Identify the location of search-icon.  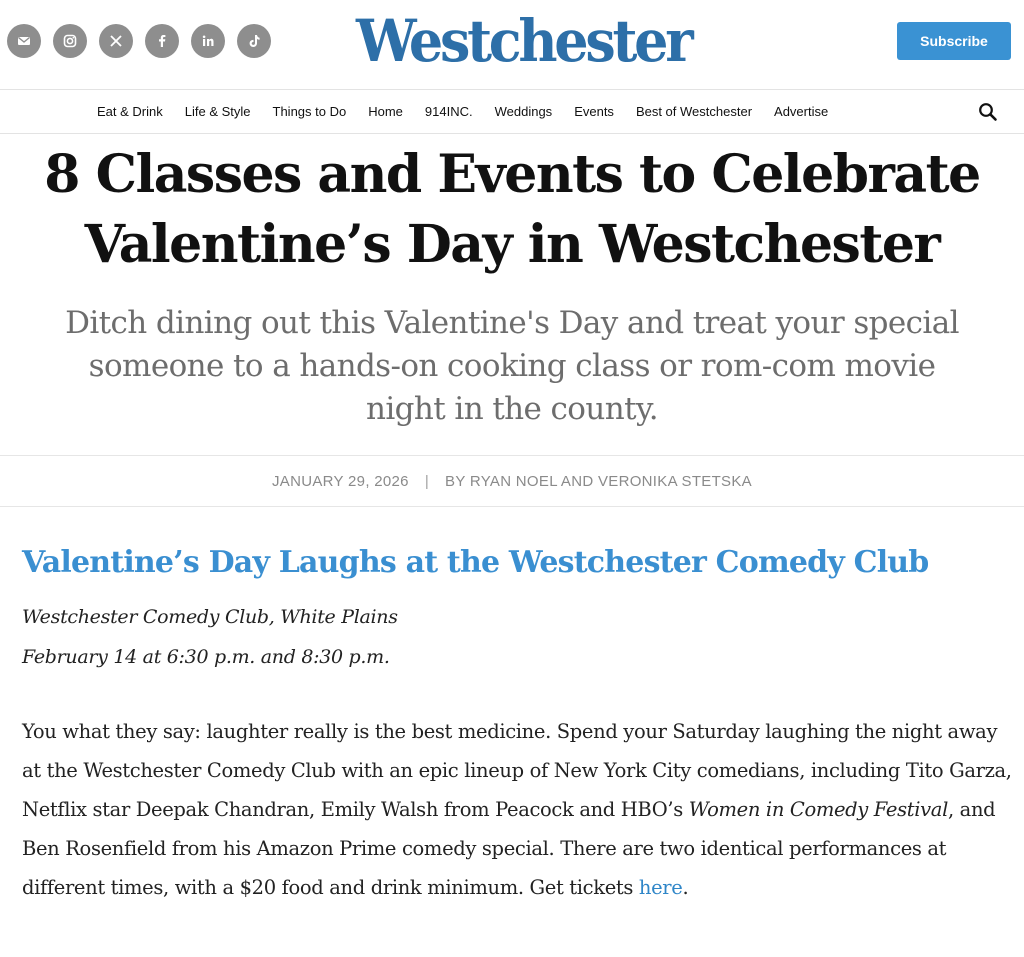
(988, 112).